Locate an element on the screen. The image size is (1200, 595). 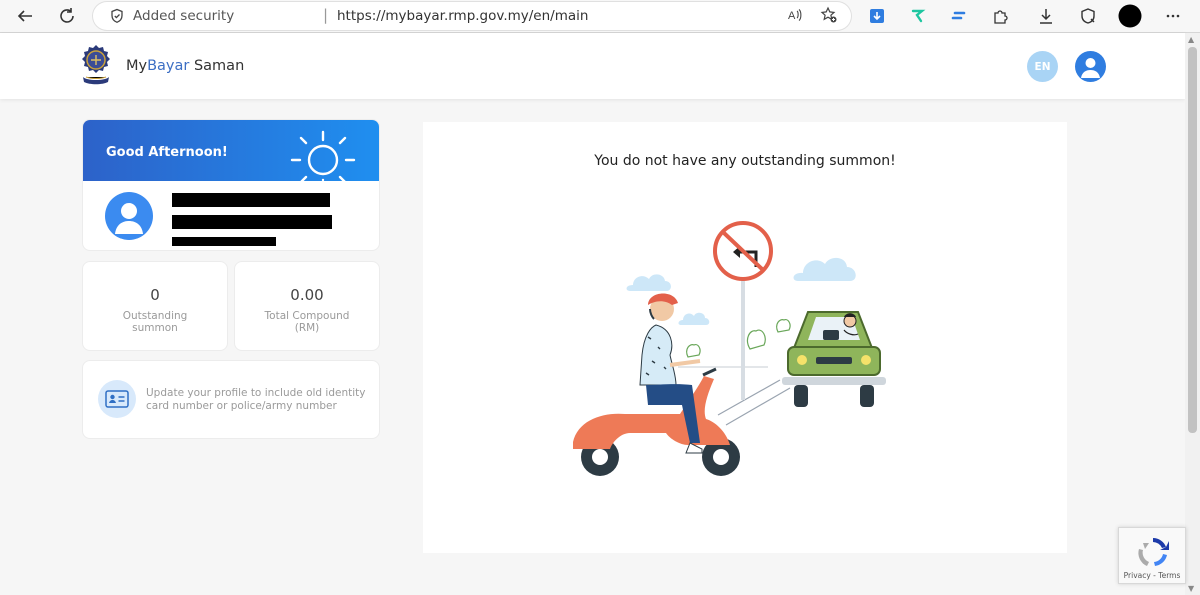
shield-icon is located at coordinates (117, 18).